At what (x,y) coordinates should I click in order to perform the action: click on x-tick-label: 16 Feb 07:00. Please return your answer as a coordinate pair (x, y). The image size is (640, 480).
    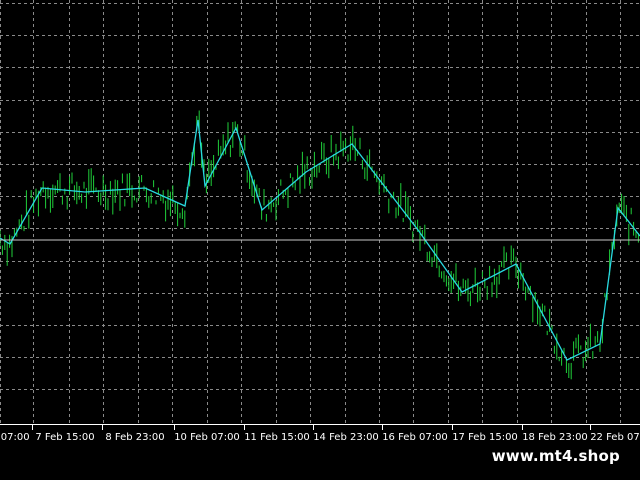
    Looking at the image, I should click on (415, 437).